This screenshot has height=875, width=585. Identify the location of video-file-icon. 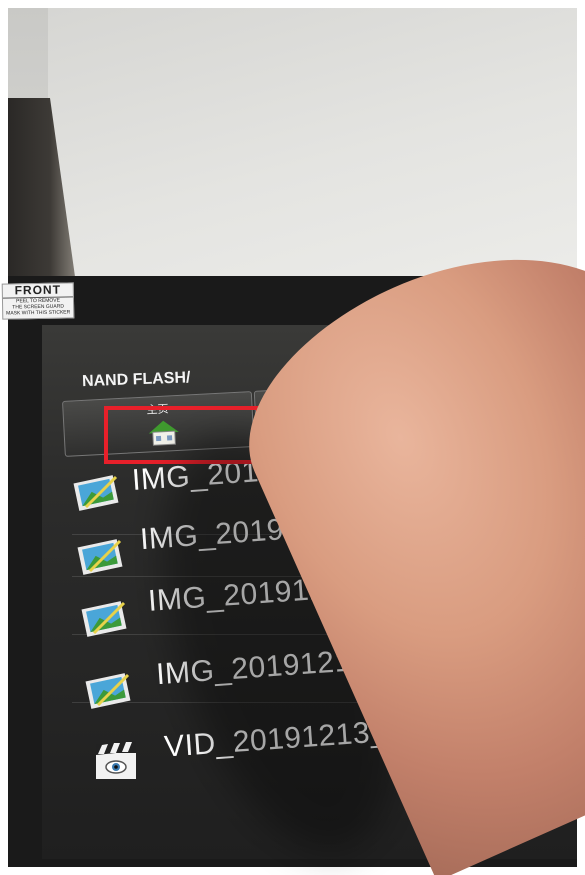
(116, 760).